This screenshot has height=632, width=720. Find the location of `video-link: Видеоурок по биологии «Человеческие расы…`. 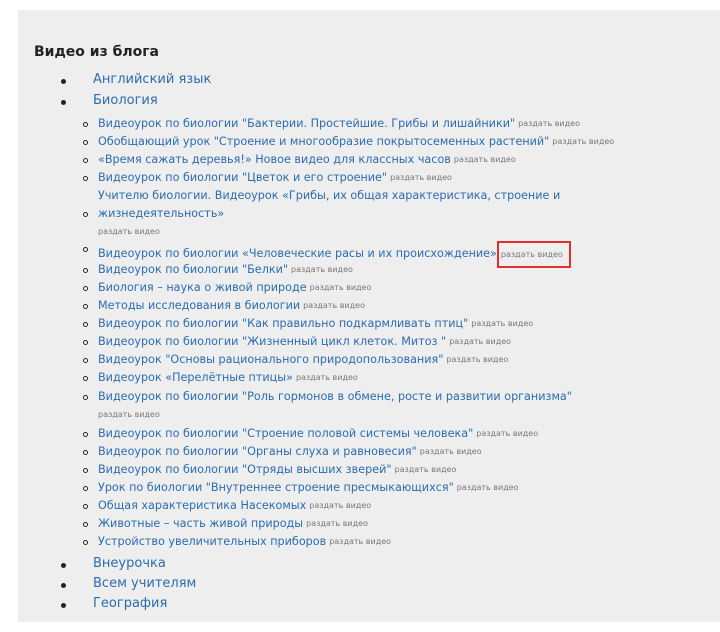

video-link: Видеоурок по биологии «Человеческие расы… is located at coordinates (297, 253).